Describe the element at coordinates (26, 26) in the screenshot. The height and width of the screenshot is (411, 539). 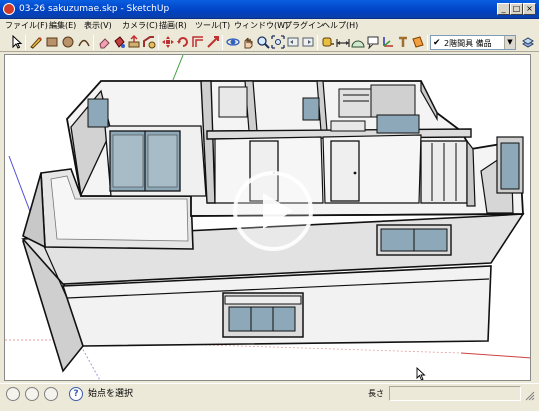
I see `menu-file: ファイル(F)` at that location.